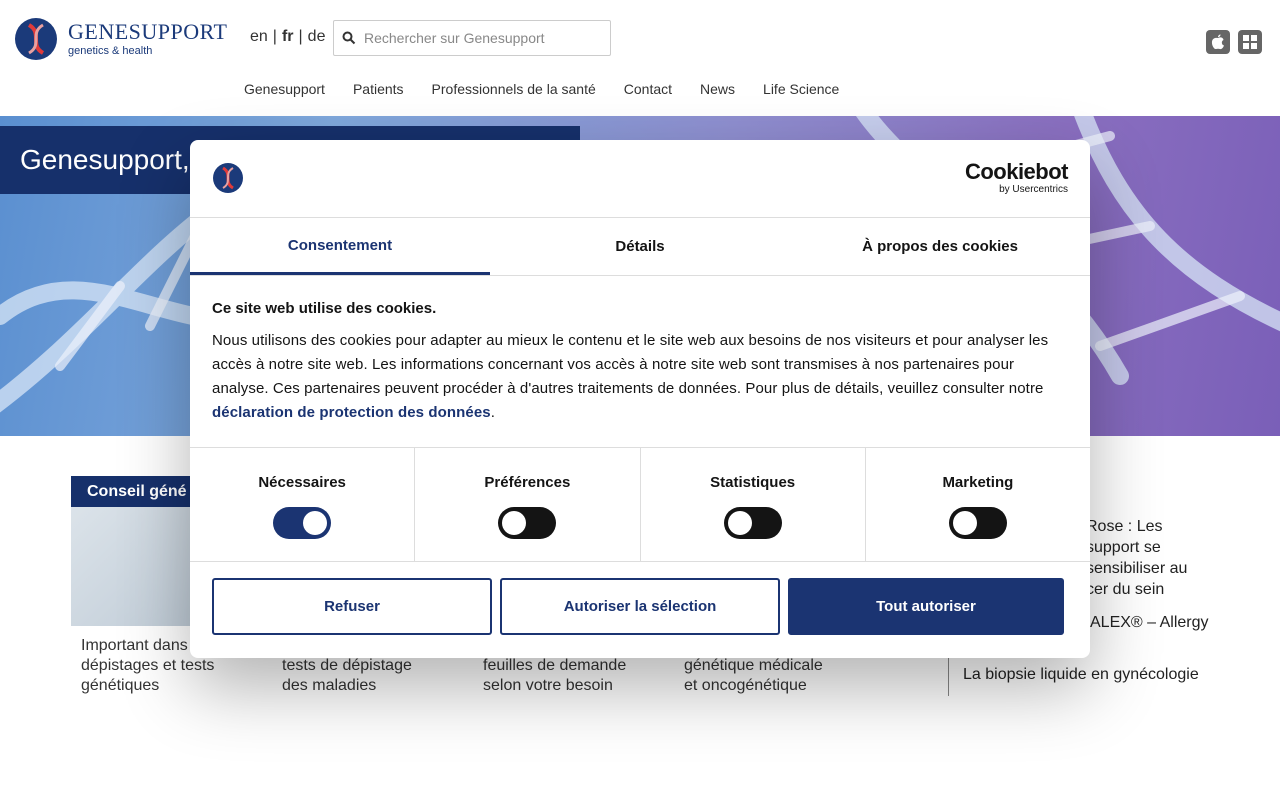 This screenshot has height=800, width=1280. I want to click on dialog-header: Cookiebot by Usercentrics, so click(640, 179).